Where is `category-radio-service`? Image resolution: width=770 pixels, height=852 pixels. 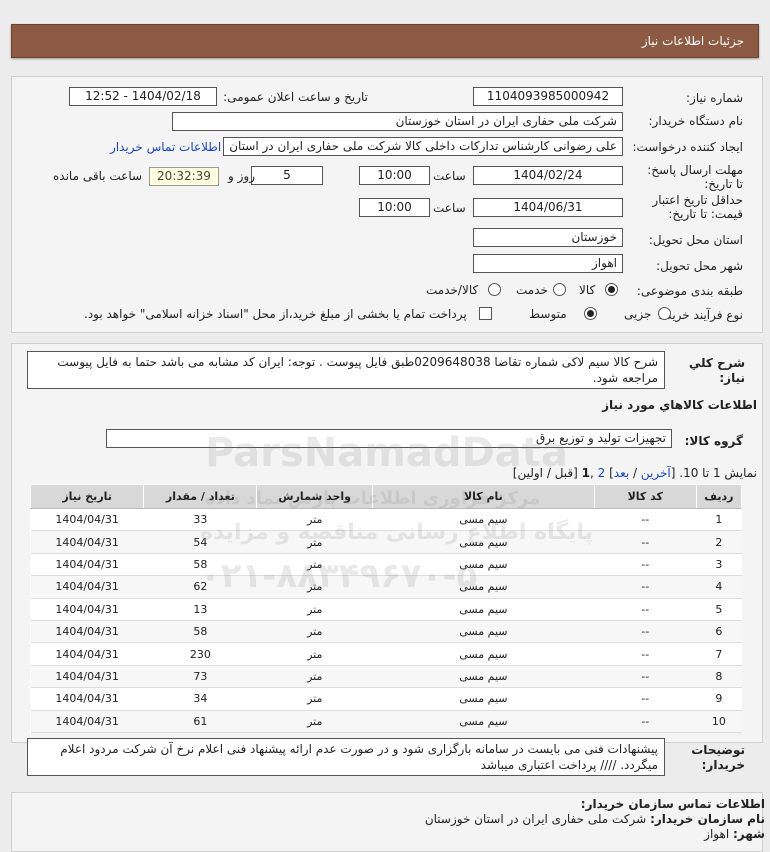 category-radio-service is located at coordinates (559, 289).